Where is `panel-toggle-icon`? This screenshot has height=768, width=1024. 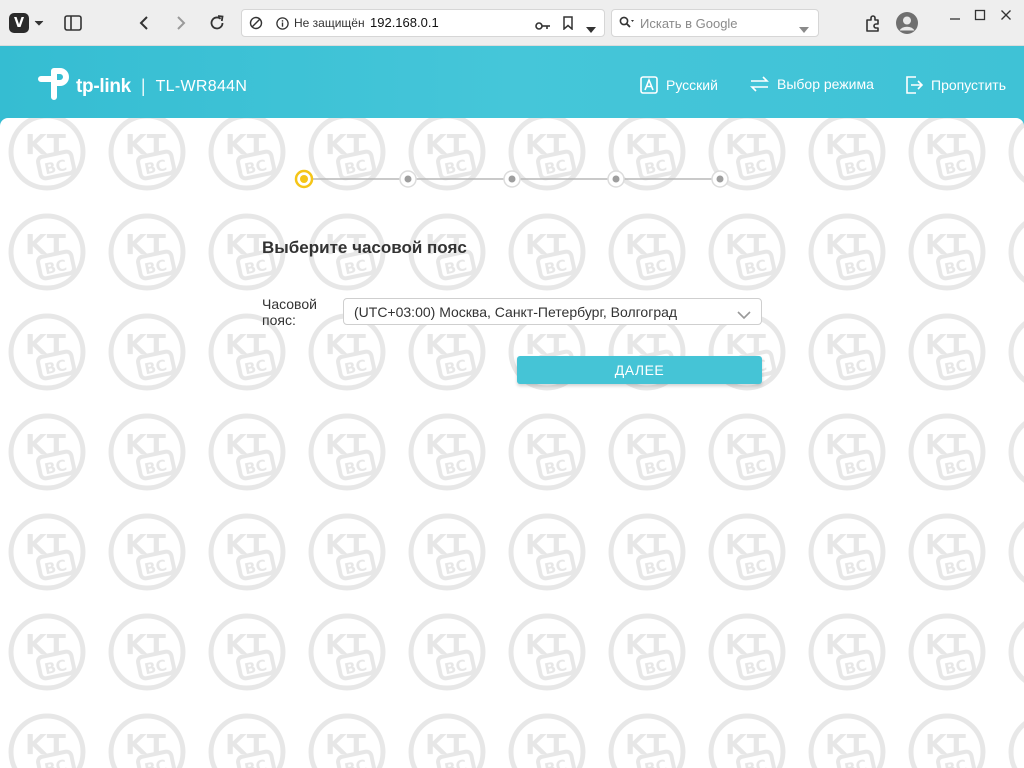
panel-toggle-icon is located at coordinates (73, 23).